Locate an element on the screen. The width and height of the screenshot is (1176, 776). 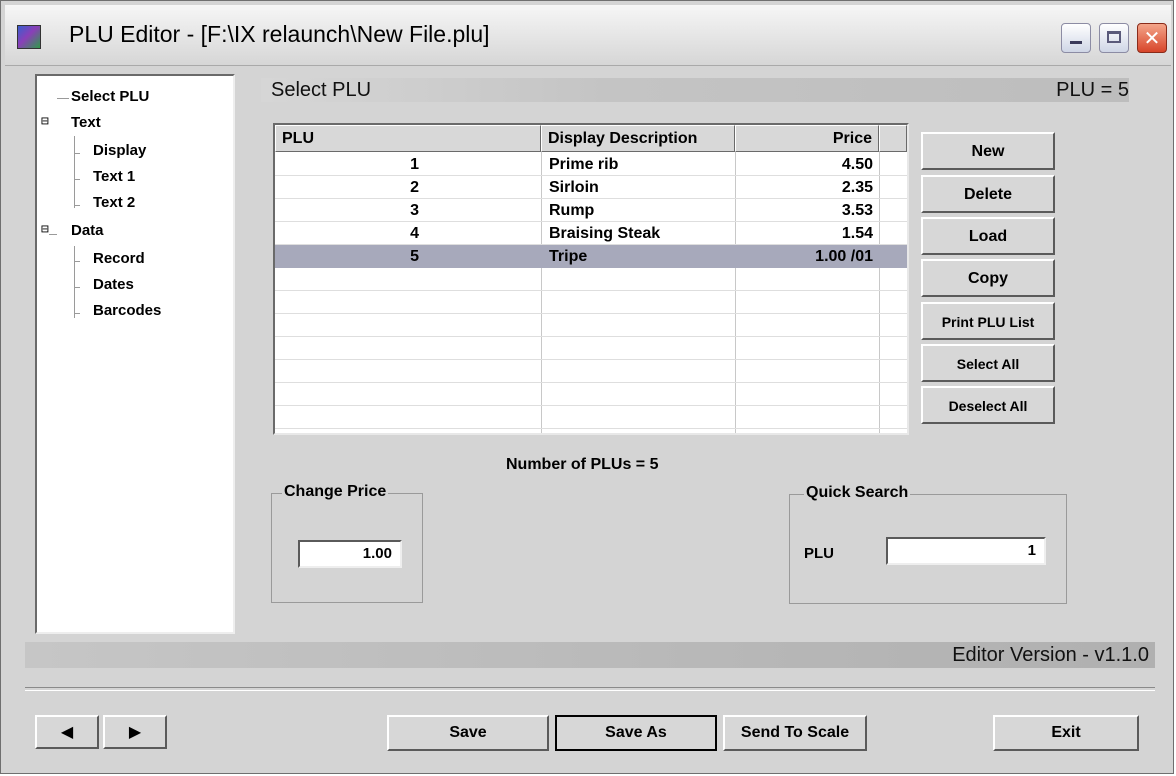
column-header-filler is located at coordinates (893, 138).